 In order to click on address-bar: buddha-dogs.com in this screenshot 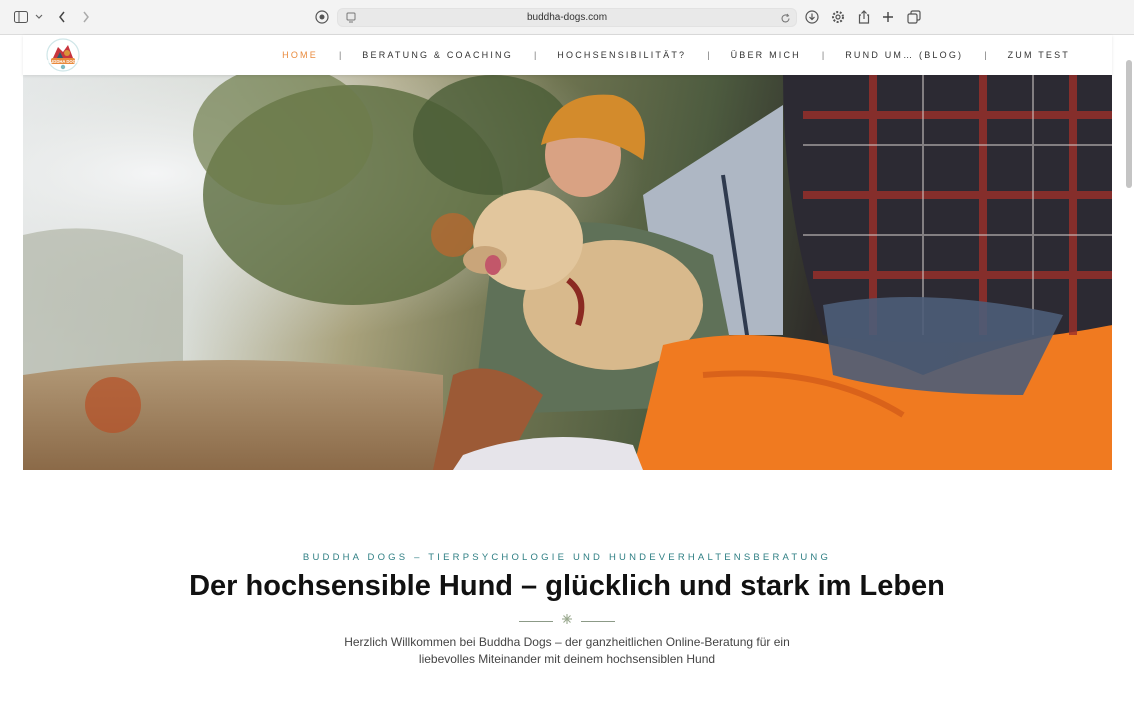, I will do `click(567, 17)`.